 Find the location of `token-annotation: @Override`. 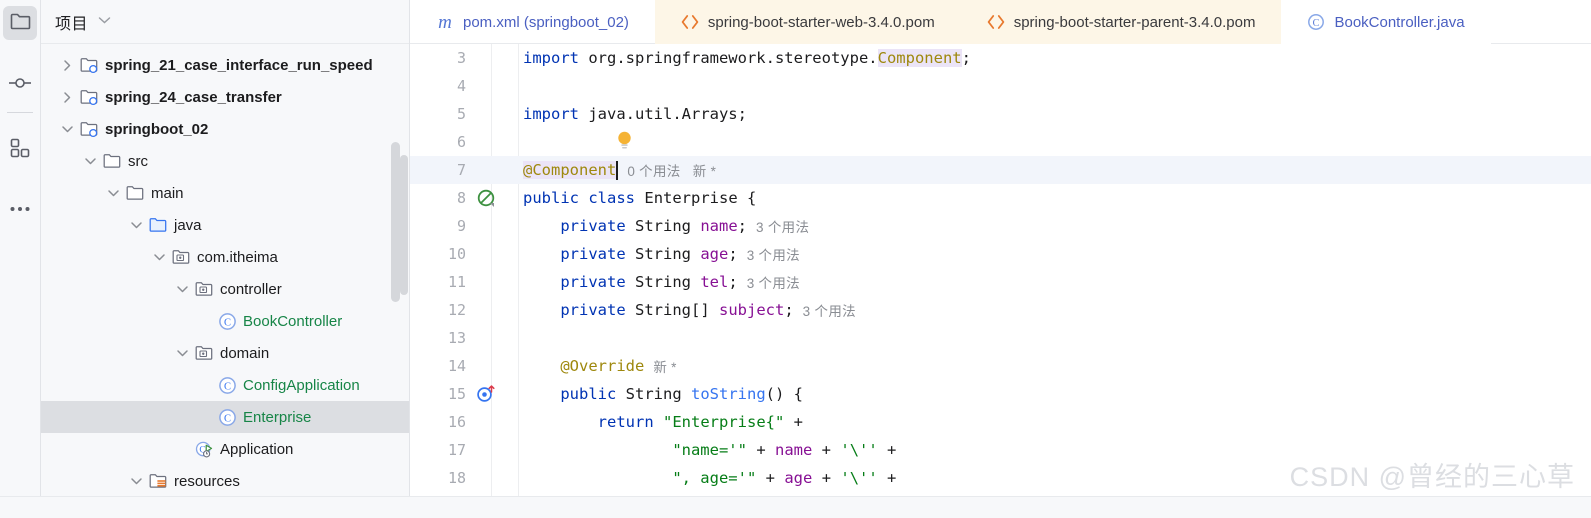

token-annotation: @Override is located at coordinates (602, 366).